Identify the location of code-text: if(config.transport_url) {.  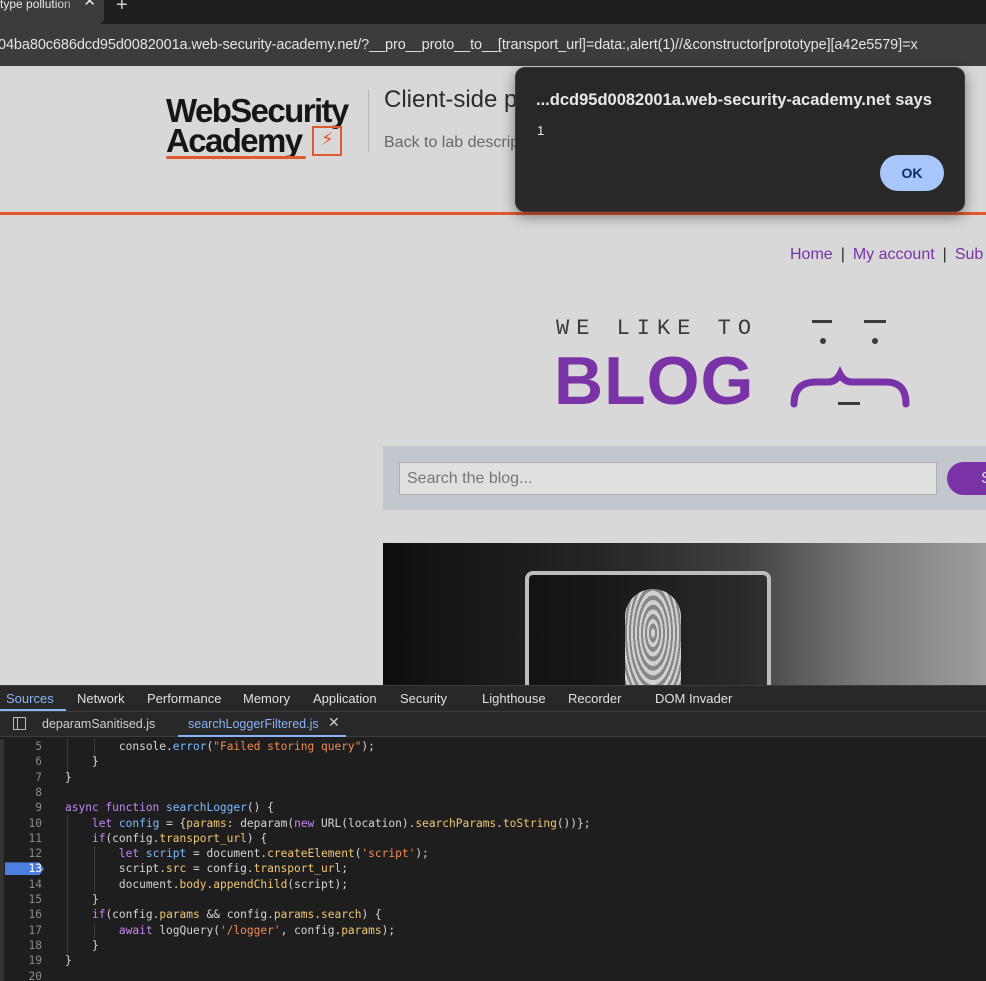
(179, 838).